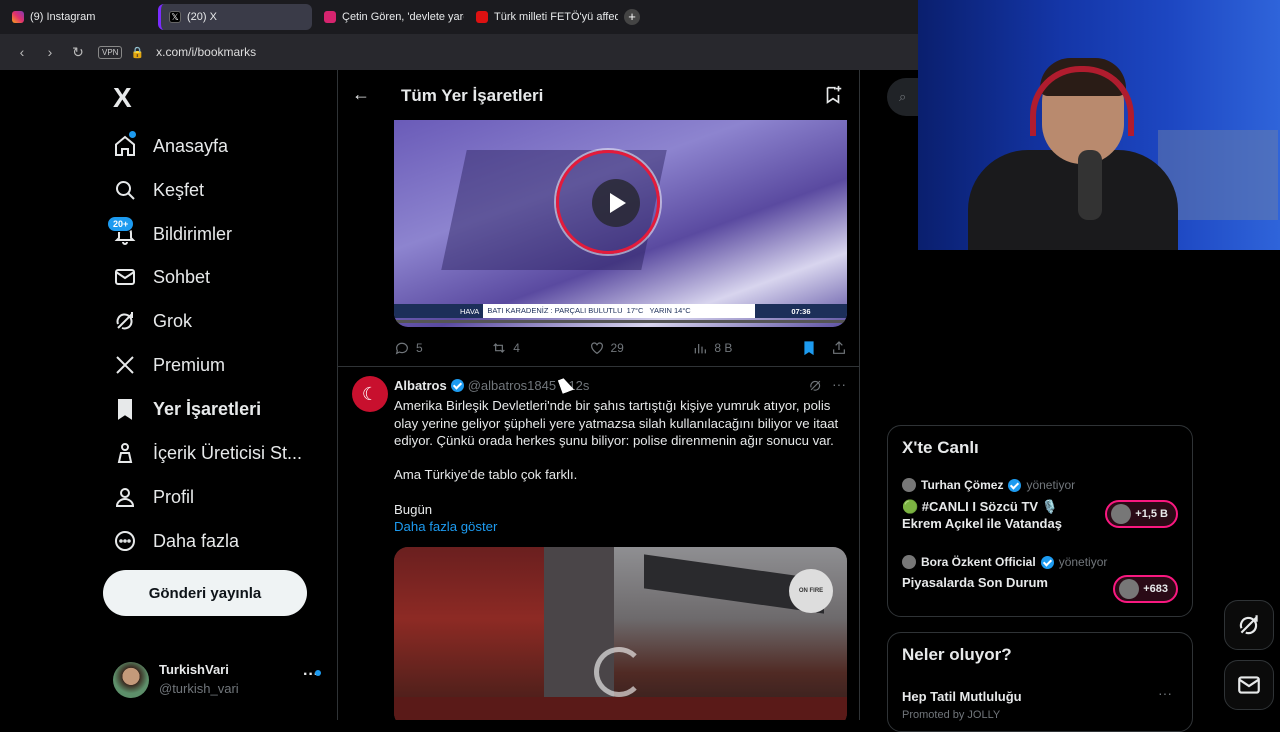  I want to click on search-icon, so click(125, 190).